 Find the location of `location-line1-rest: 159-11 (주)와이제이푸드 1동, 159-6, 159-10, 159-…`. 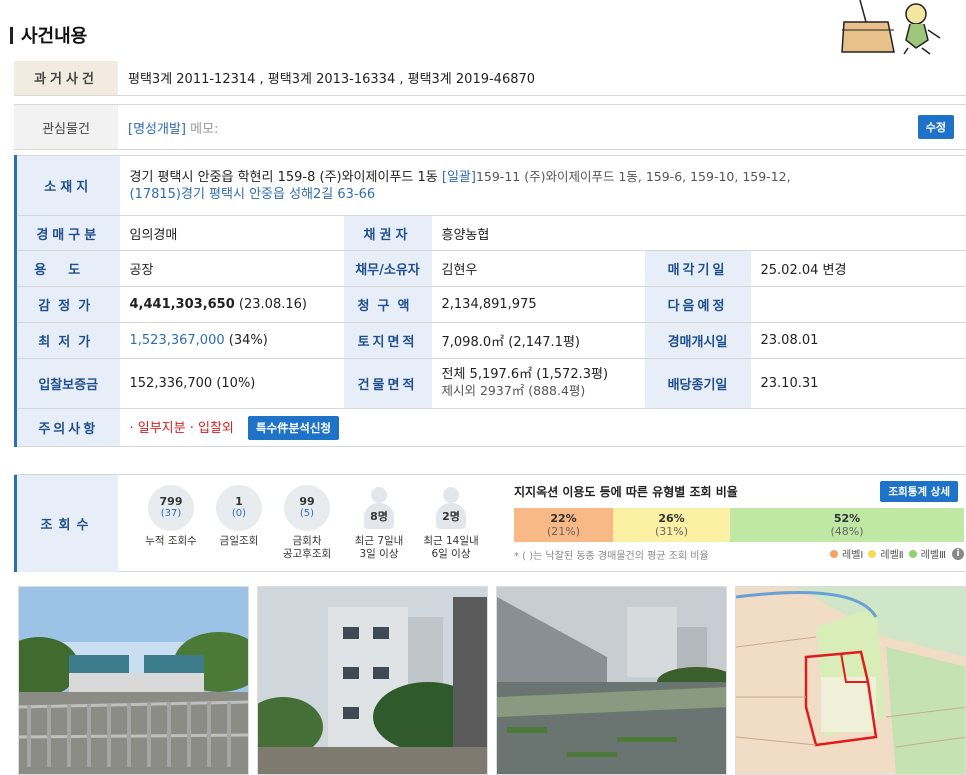

location-line1-rest: 159-11 (주)와이제이푸드 1동, 159-6, 159-10, 159-… is located at coordinates (633, 176).